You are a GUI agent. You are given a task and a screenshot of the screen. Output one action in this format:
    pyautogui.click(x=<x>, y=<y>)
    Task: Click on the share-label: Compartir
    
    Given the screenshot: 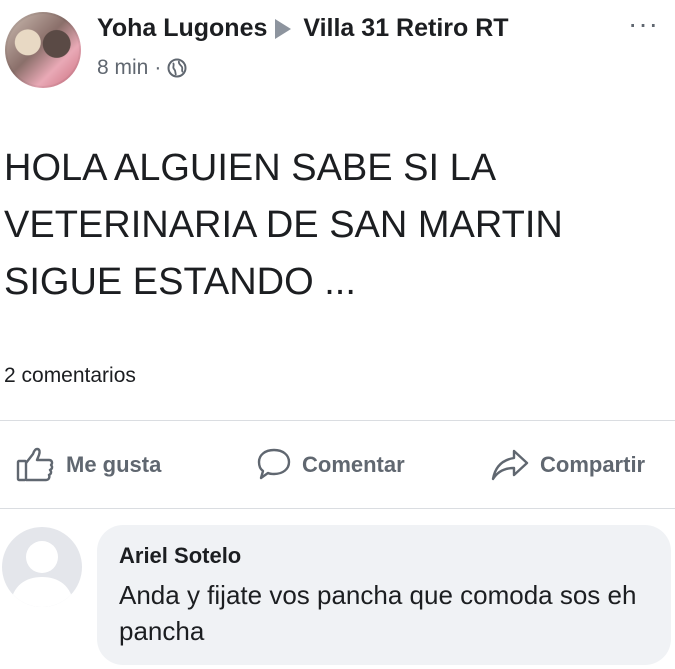 What is the action you would take?
    pyautogui.click(x=593, y=464)
    